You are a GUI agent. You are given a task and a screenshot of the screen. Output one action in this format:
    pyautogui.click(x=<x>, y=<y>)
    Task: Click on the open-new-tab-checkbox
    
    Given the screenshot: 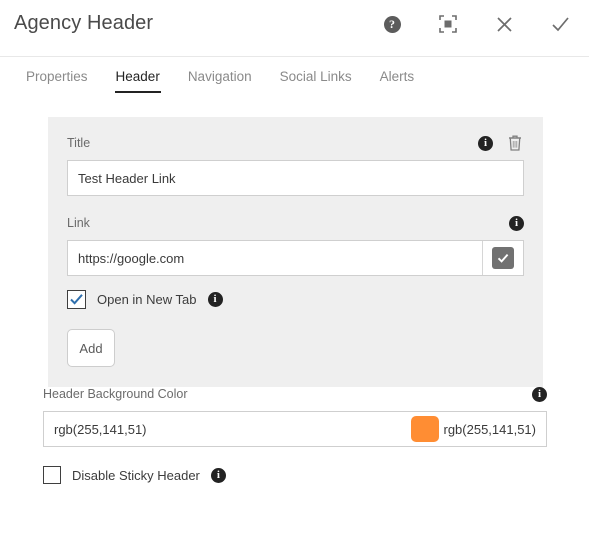 What is the action you would take?
    pyautogui.click(x=76, y=299)
    